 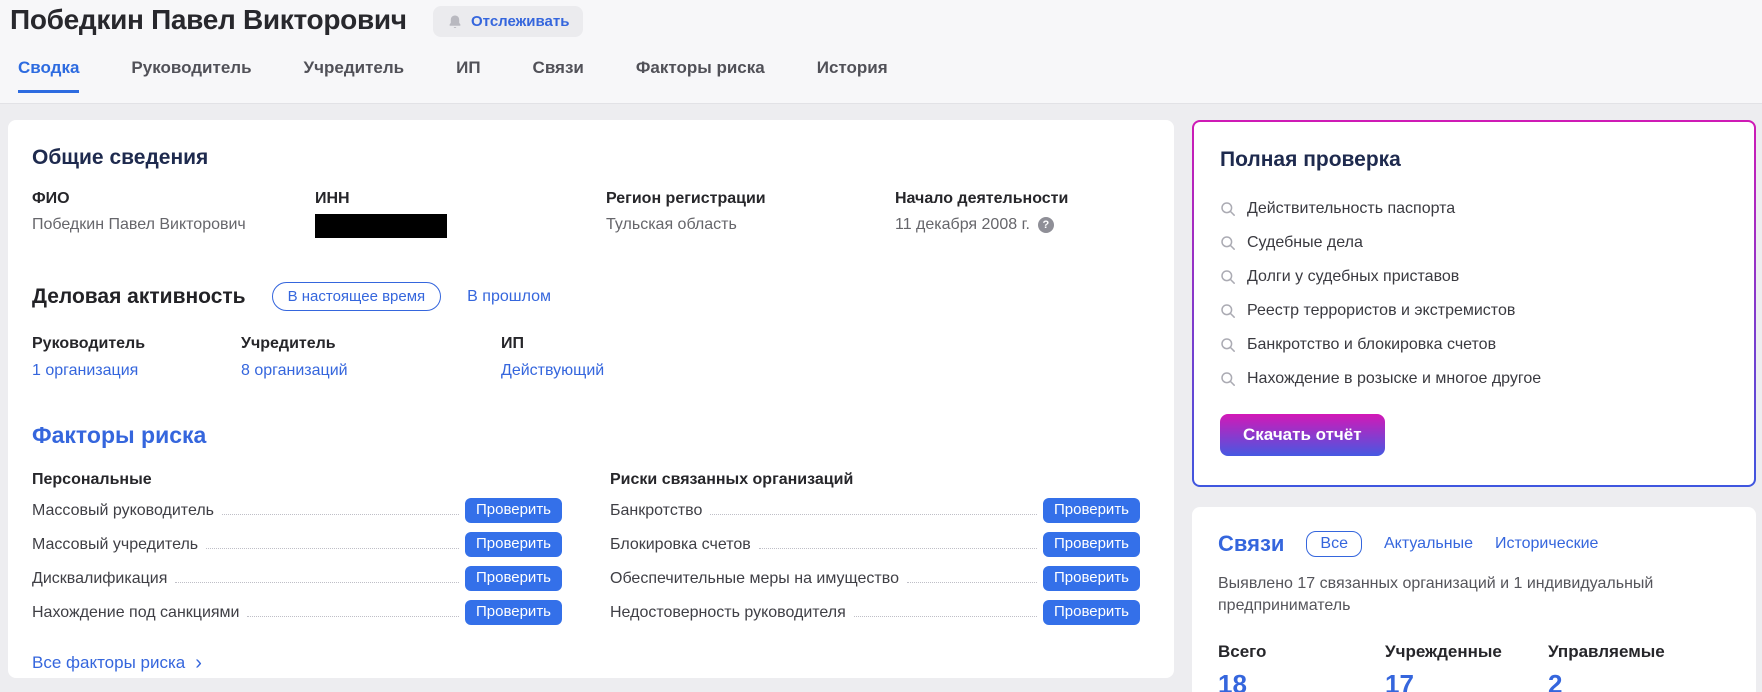 I want to click on stat-founded-label: Учрежденные, so click(x=1443, y=651).